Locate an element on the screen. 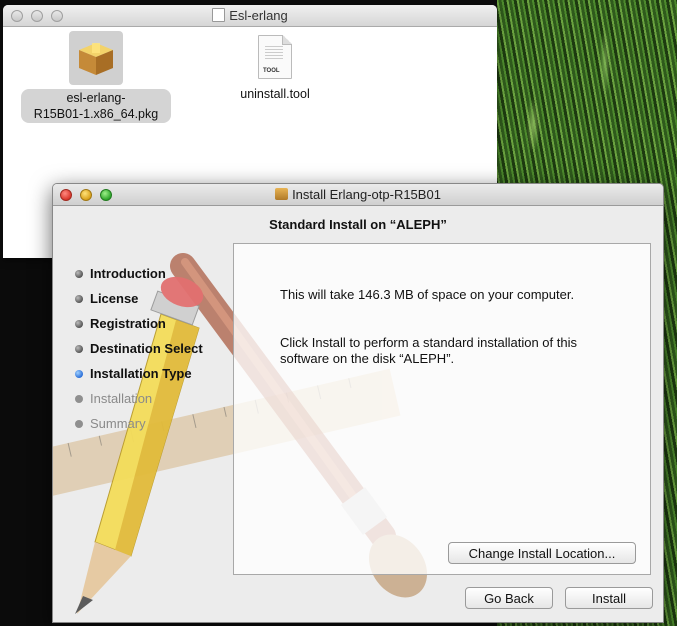 Image resolution: width=677 pixels, height=626 pixels. install-button: Install is located at coordinates (609, 598).